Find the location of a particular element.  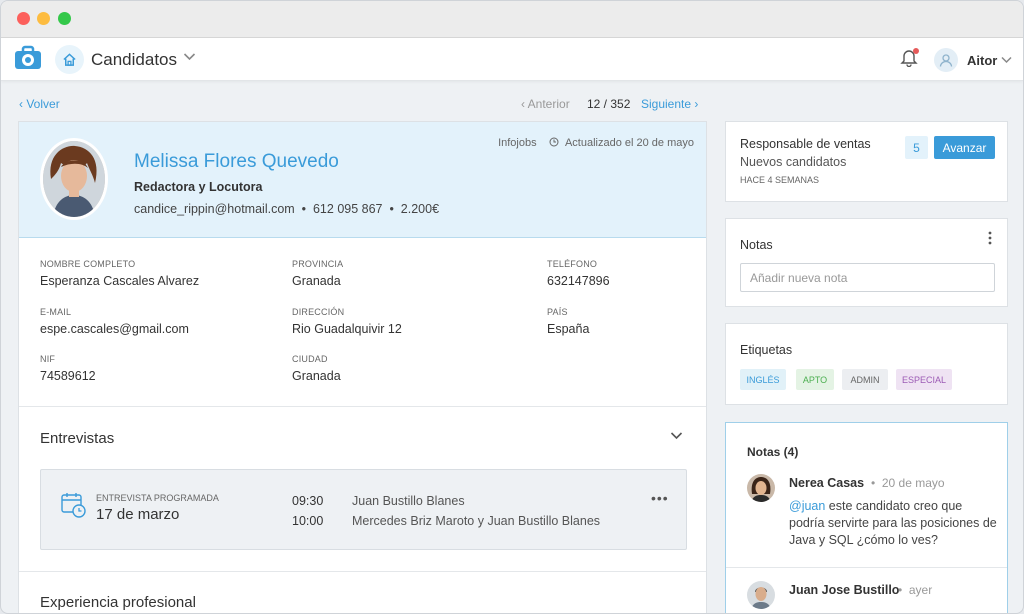

interview-time: 10:00 is located at coordinates (308, 521).